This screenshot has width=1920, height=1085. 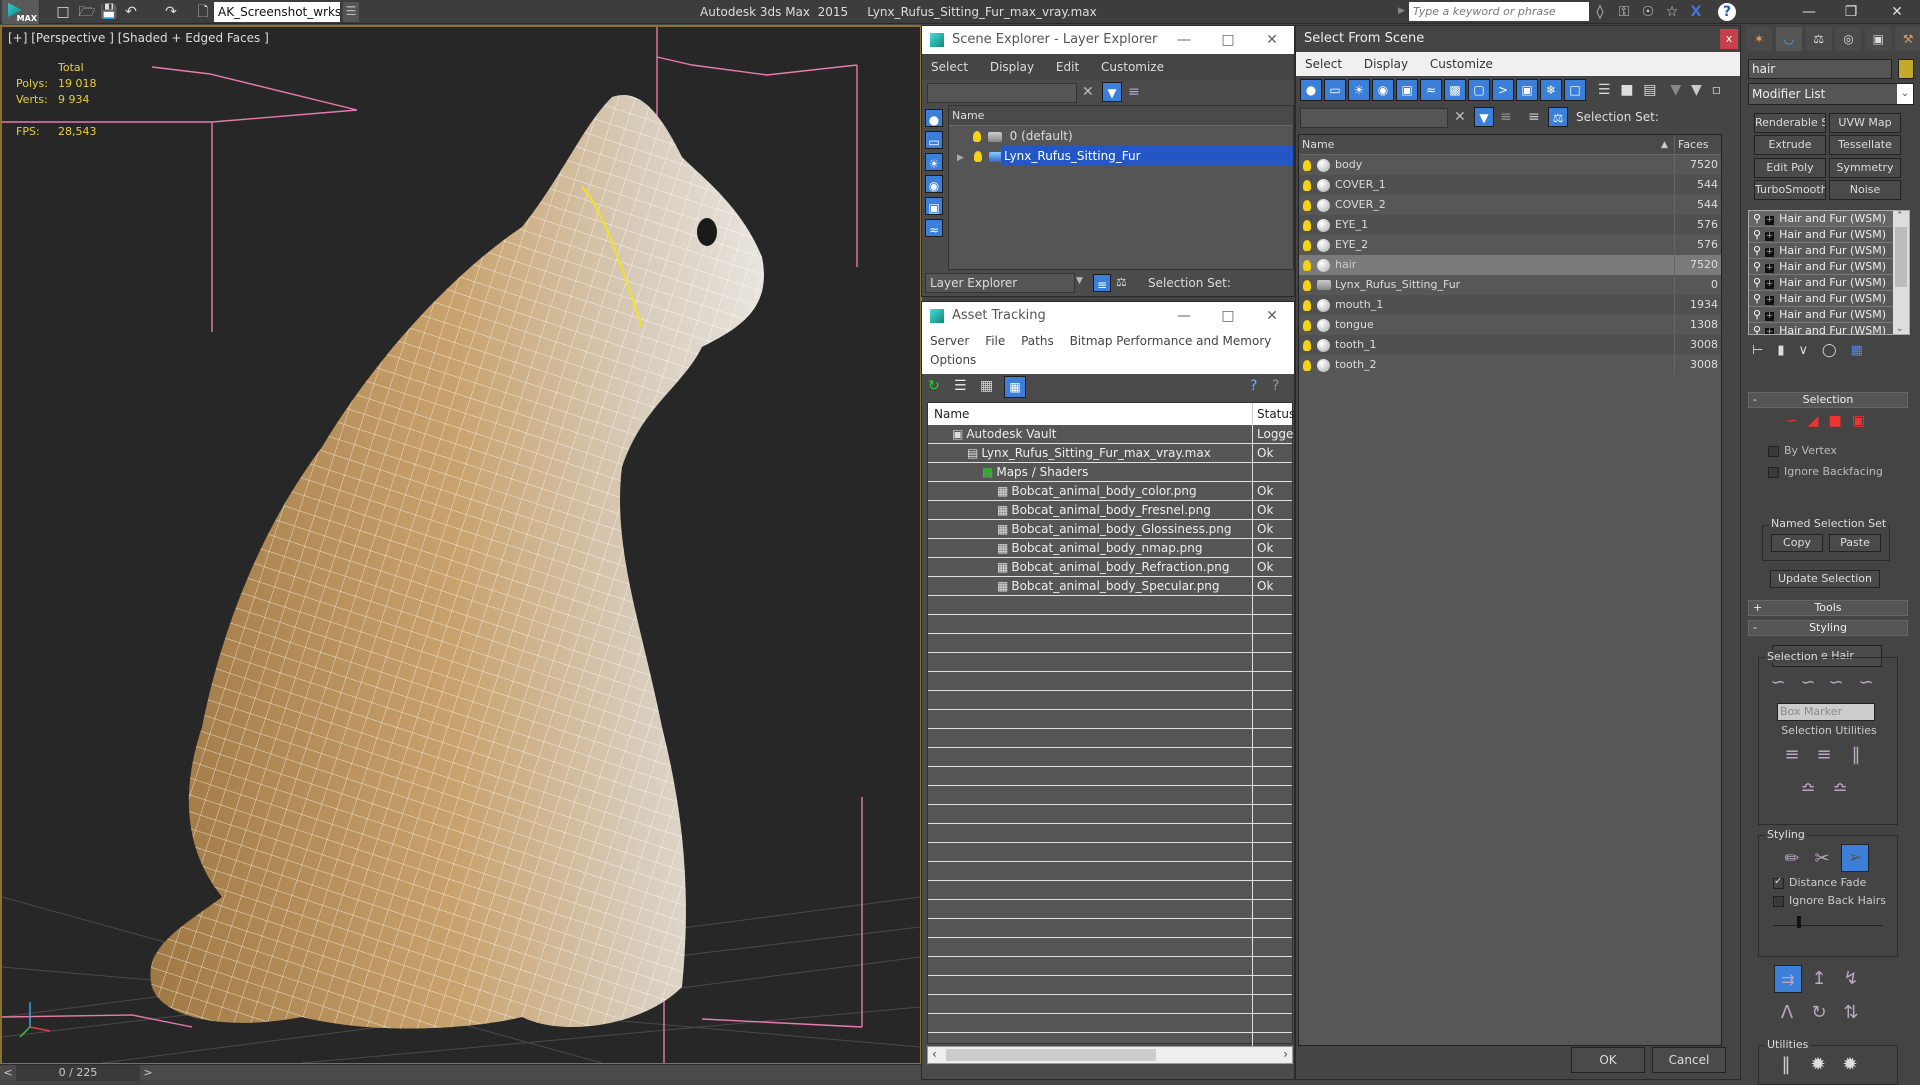 What do you see at coordinates (1696, 90) in the screenshot?
I see `filter-options-icon: ▼` at bounding box center [1696, 90].